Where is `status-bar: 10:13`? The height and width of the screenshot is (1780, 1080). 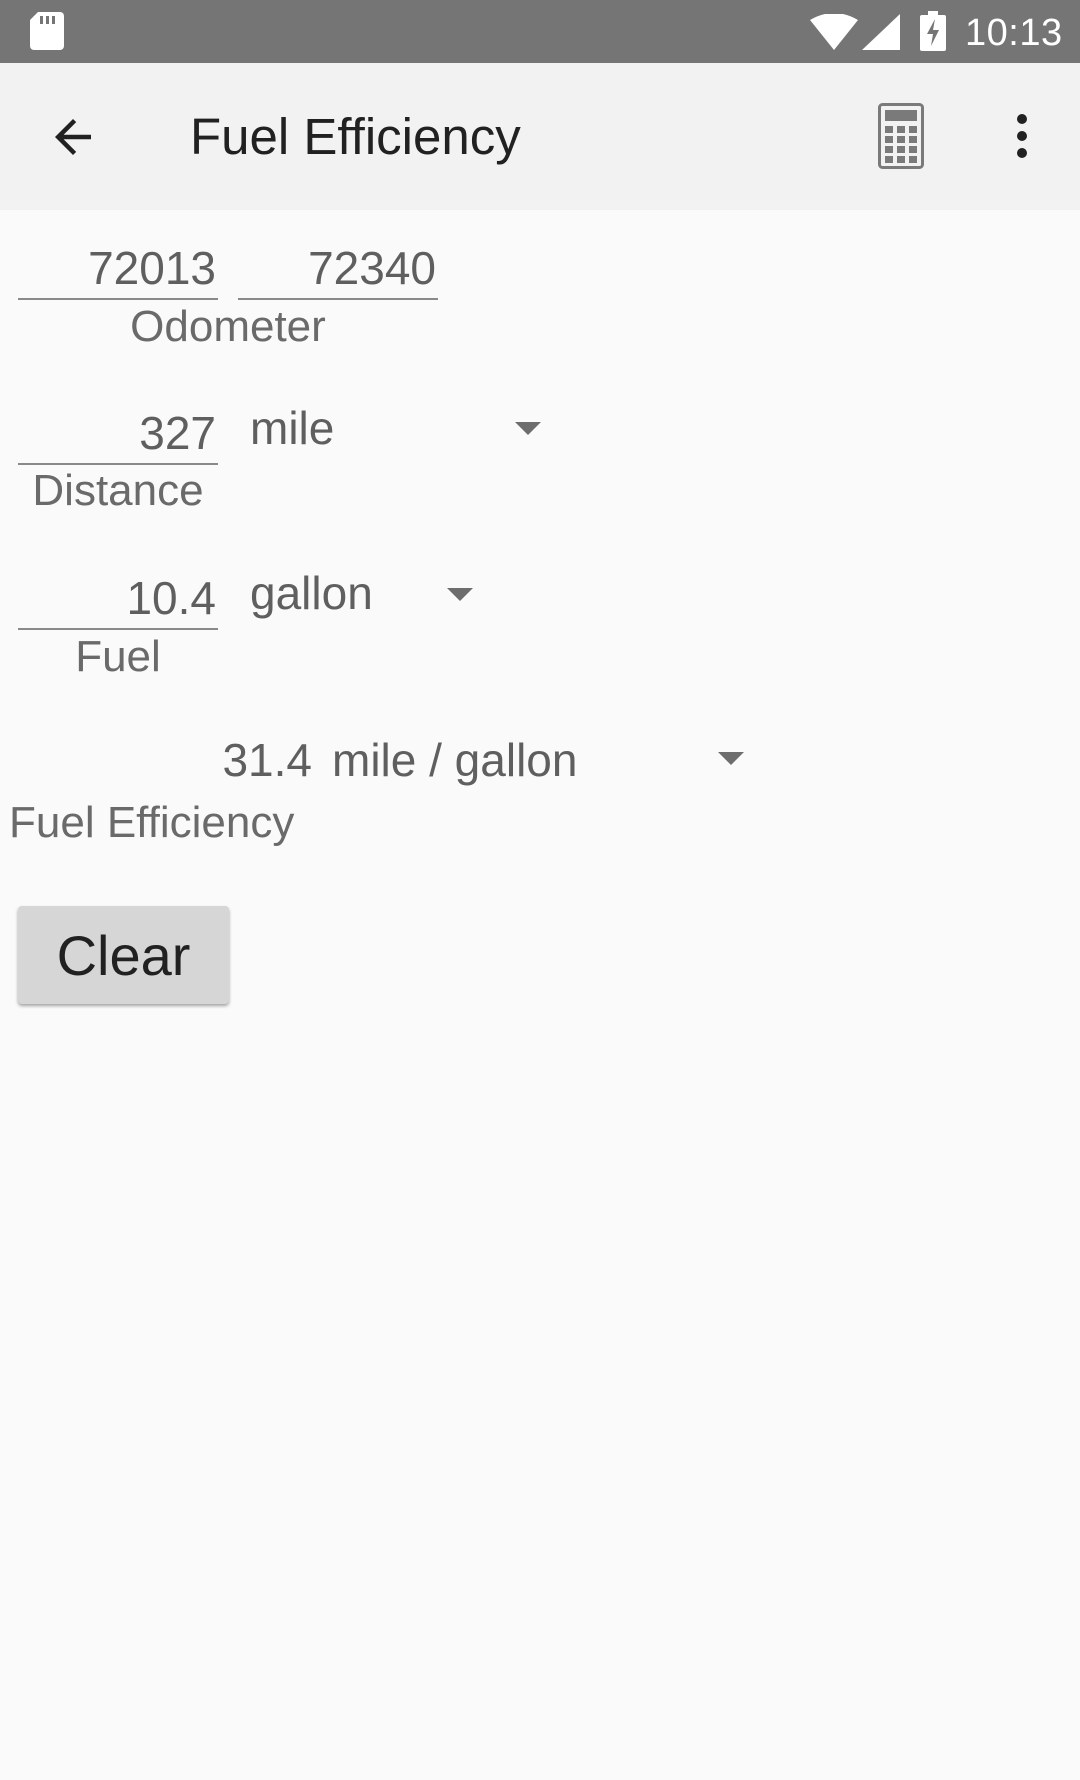
status-bar: 10:13 is located at coordinates (540, 31).